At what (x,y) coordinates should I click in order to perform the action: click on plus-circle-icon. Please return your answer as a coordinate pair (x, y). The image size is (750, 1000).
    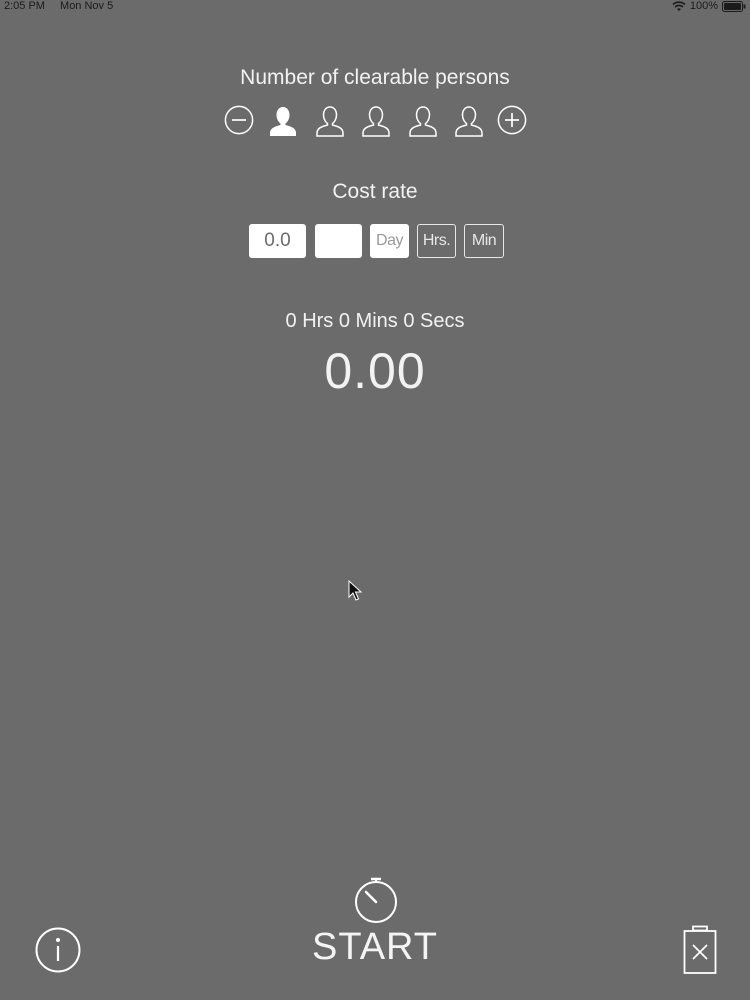
    Looking at the image, I should click on (512, 120).